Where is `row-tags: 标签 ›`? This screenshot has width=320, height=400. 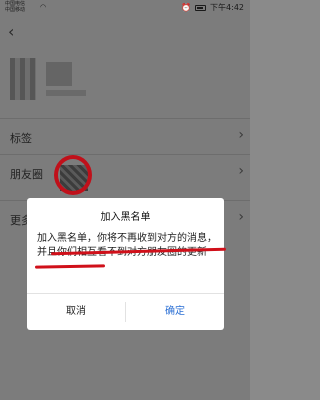 row-tags: 标签 › is located at coordinates (125, 136).